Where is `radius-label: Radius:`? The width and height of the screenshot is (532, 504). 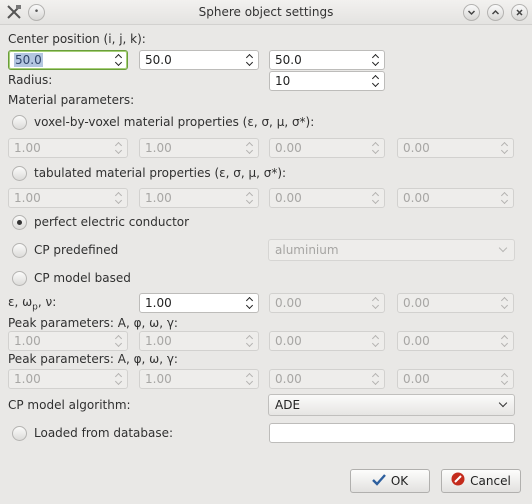
radius-label: Radius: is located at coordinates (30, 80).